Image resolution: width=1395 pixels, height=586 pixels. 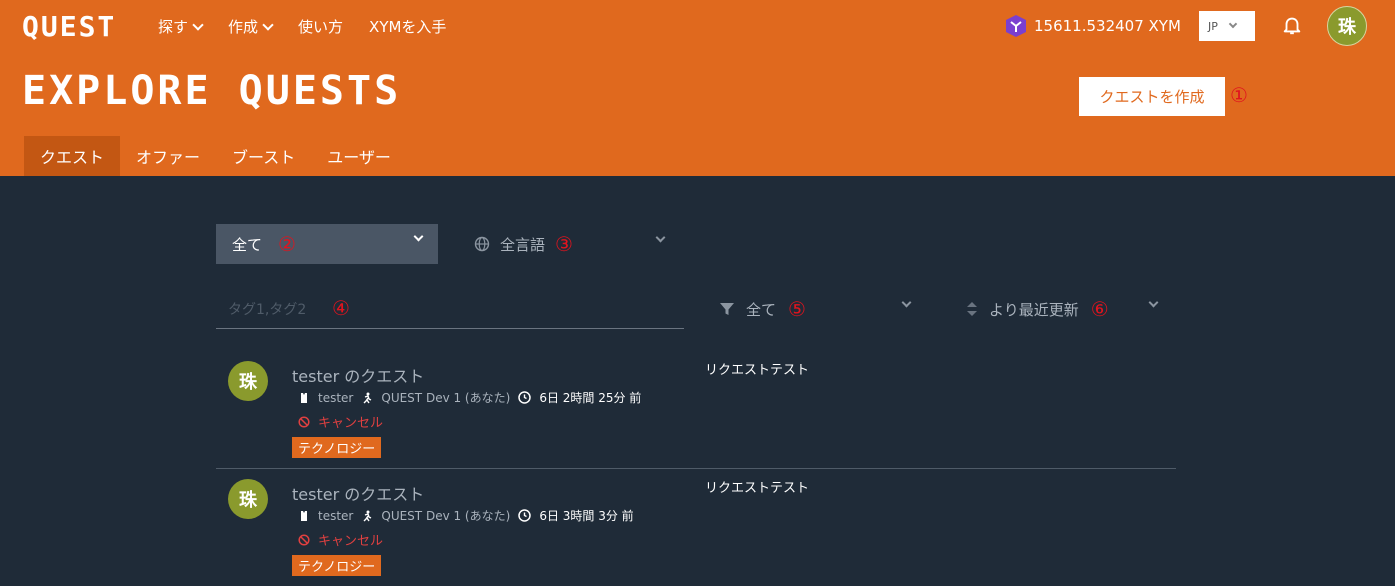 I want to click on create-quest-button: クエストを作成, so click(x=1152, y=96).